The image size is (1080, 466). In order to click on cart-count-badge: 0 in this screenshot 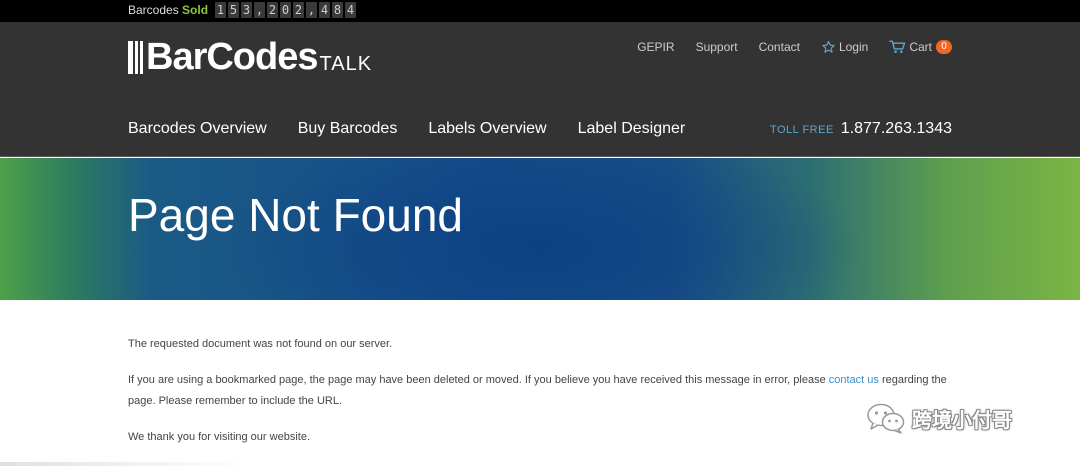, I will do `click(944, 47)`.